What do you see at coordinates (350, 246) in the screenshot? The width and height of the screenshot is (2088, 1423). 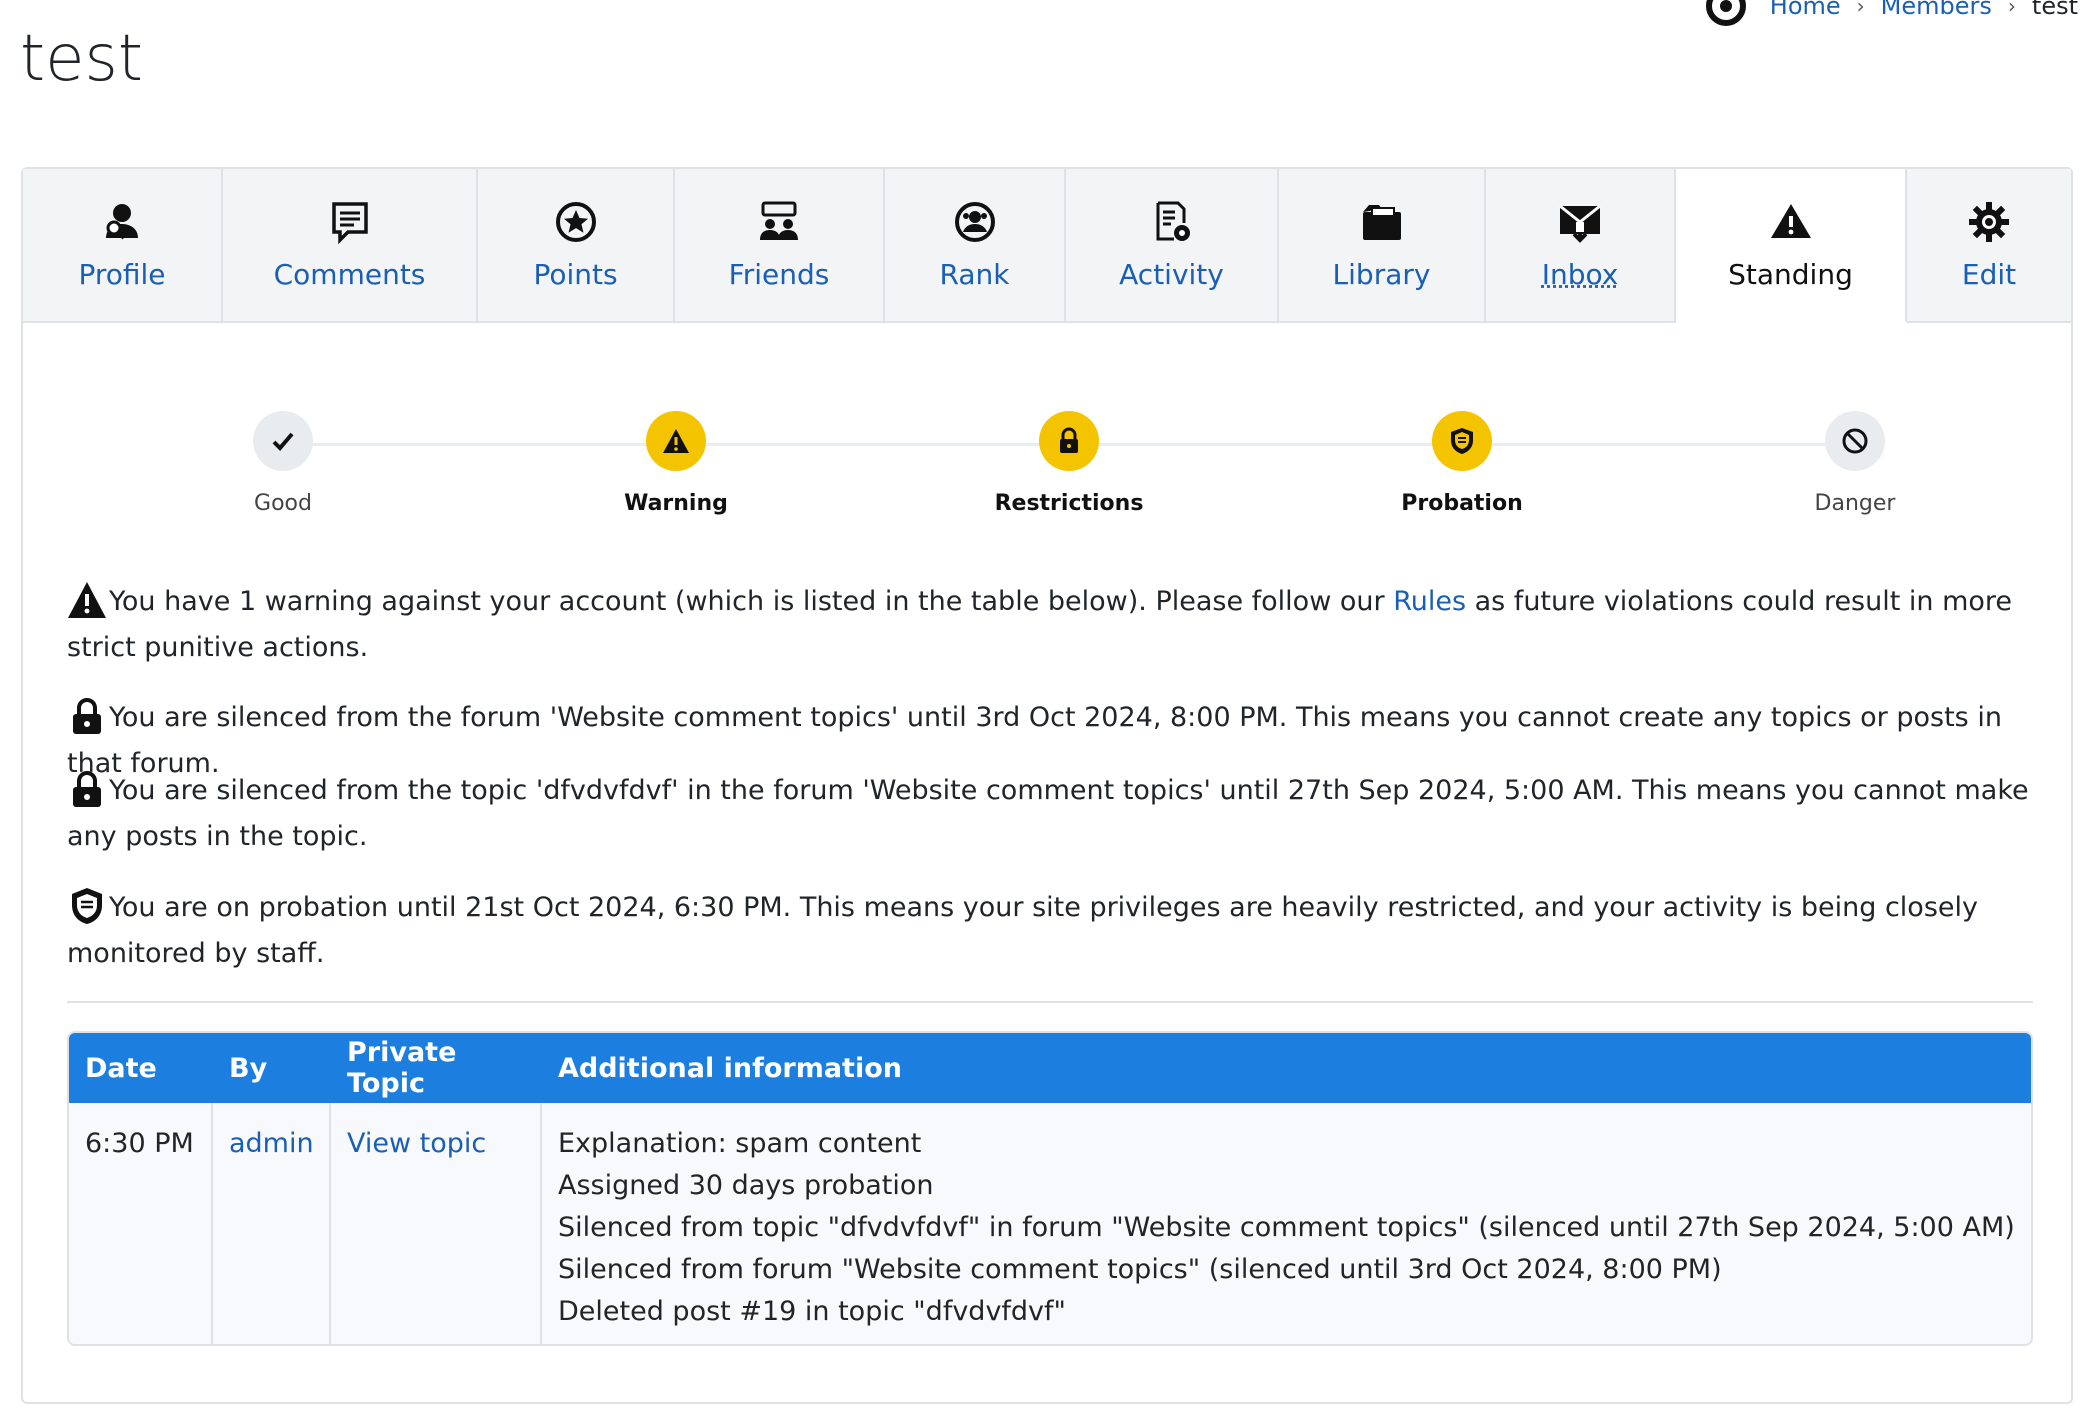 I see `tab-comments: Comments` at bounding box center [350, 246].